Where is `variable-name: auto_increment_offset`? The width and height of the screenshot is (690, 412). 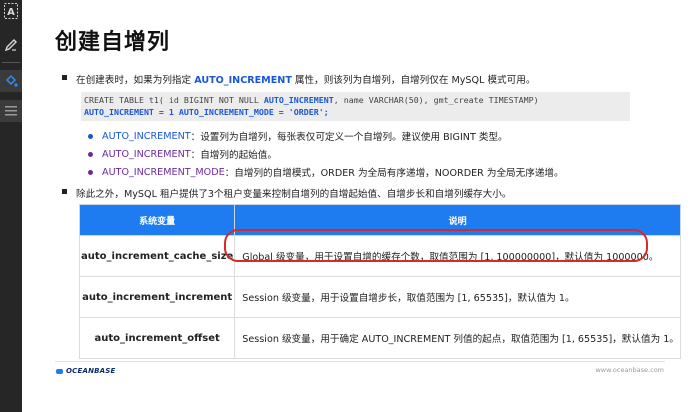
variable-name: auto_increment_offset is located at coordinates (157, 338).